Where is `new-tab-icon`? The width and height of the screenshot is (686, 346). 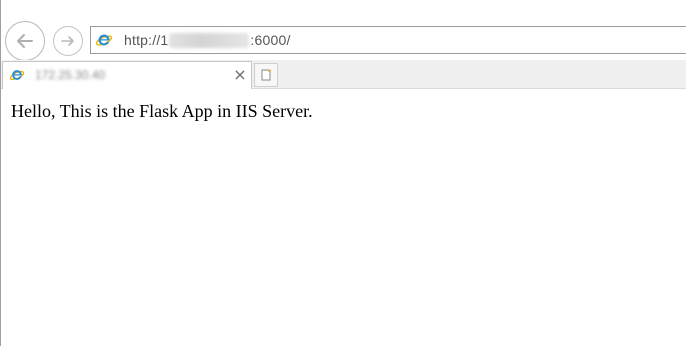
new-tab-icon is located at coordinates (266, 74).